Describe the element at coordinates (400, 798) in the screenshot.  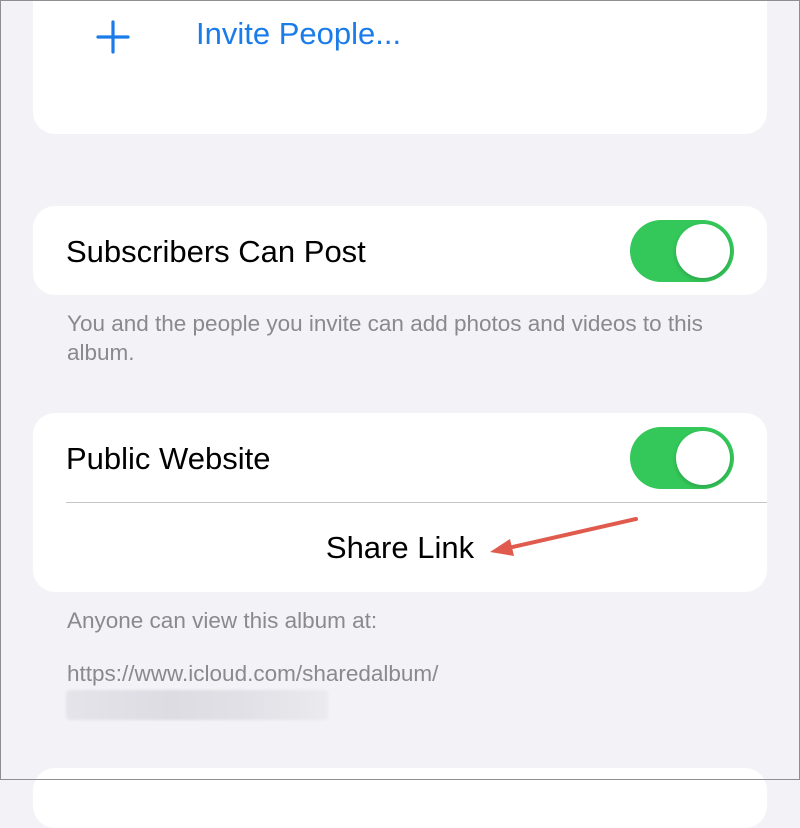
I see `next-section-card` at that location.